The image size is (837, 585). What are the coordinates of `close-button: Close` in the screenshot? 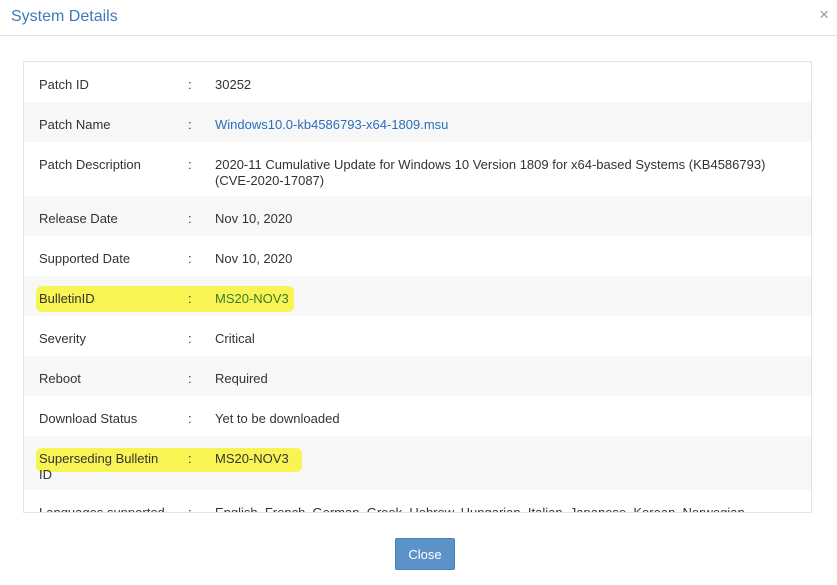 It's located at (425, 554).